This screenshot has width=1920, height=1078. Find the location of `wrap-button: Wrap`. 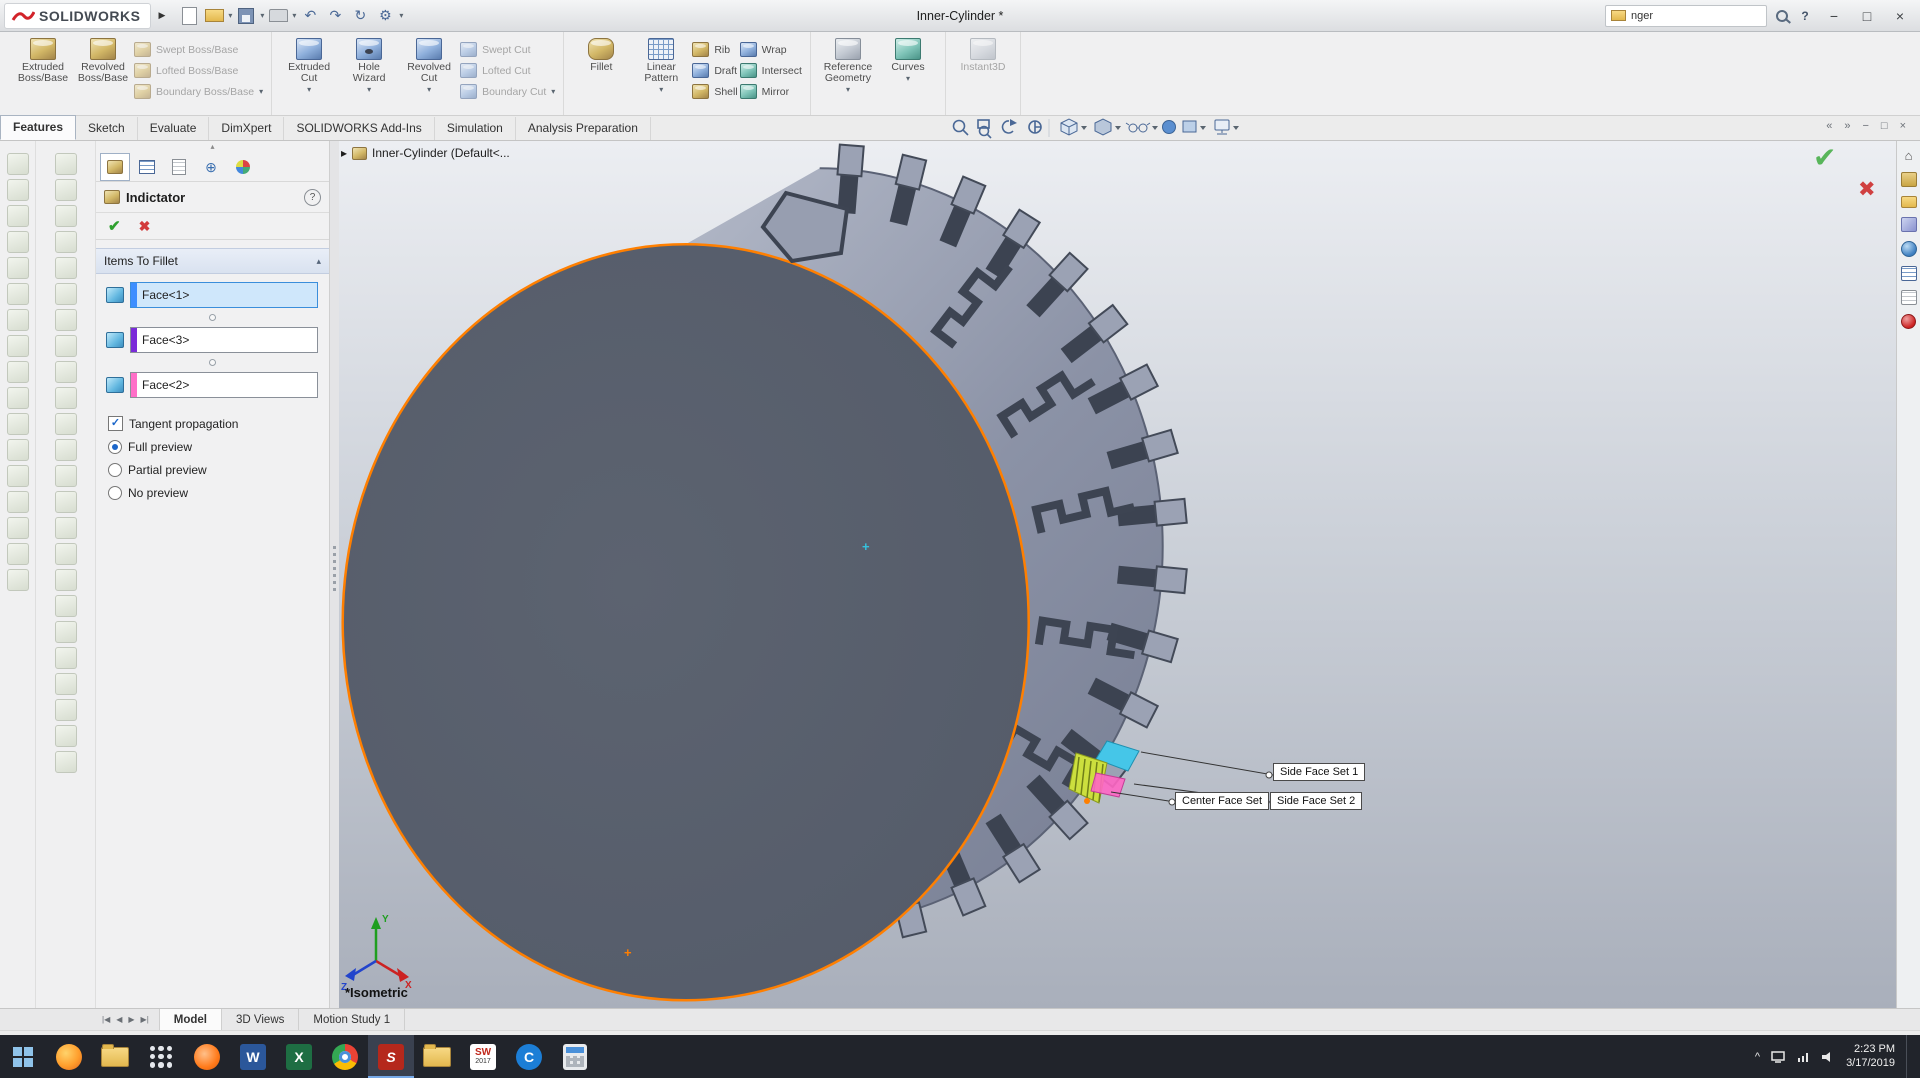

wrap-button: Wrap is located at coordinates (770, 49).